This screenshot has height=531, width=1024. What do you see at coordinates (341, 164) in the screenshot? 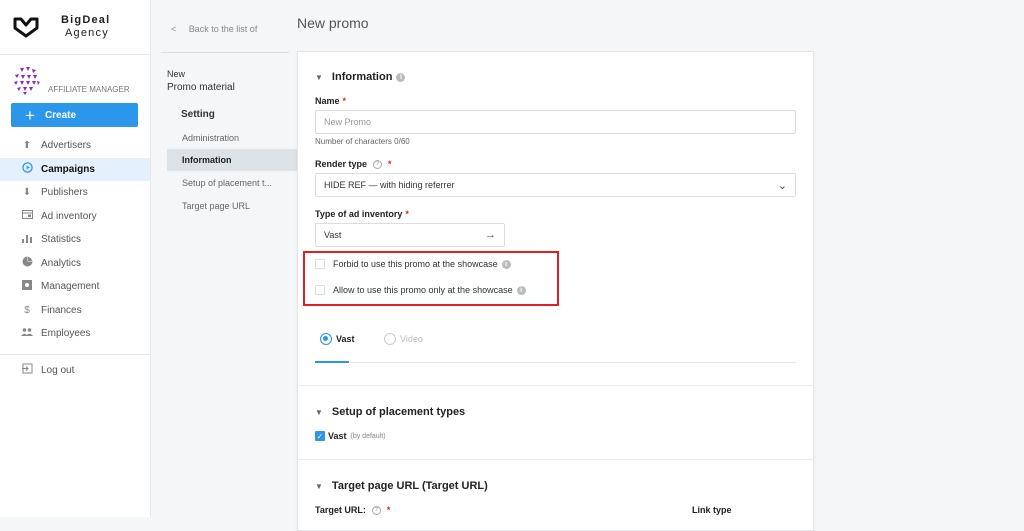
I see `render-type-label-text: Render type` at bounding box center [341, 164].